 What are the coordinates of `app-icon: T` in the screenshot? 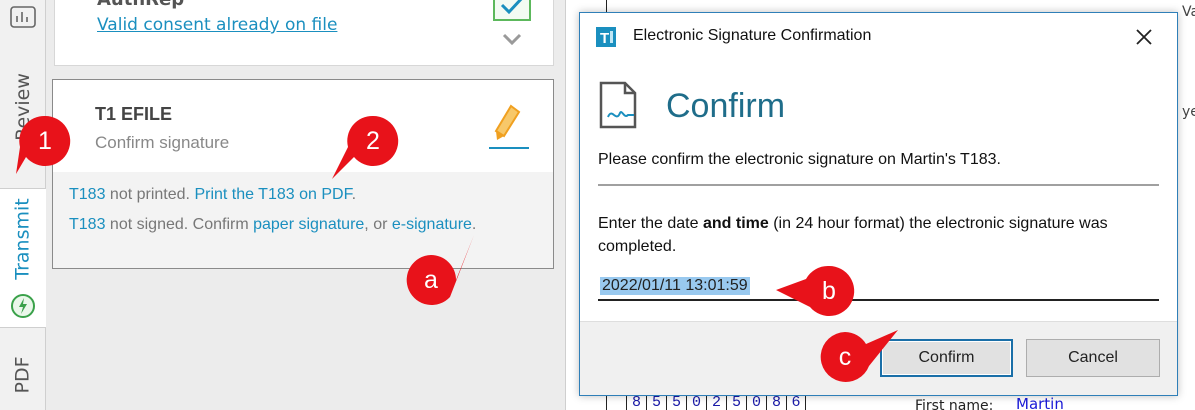 It's located at (606, 37).